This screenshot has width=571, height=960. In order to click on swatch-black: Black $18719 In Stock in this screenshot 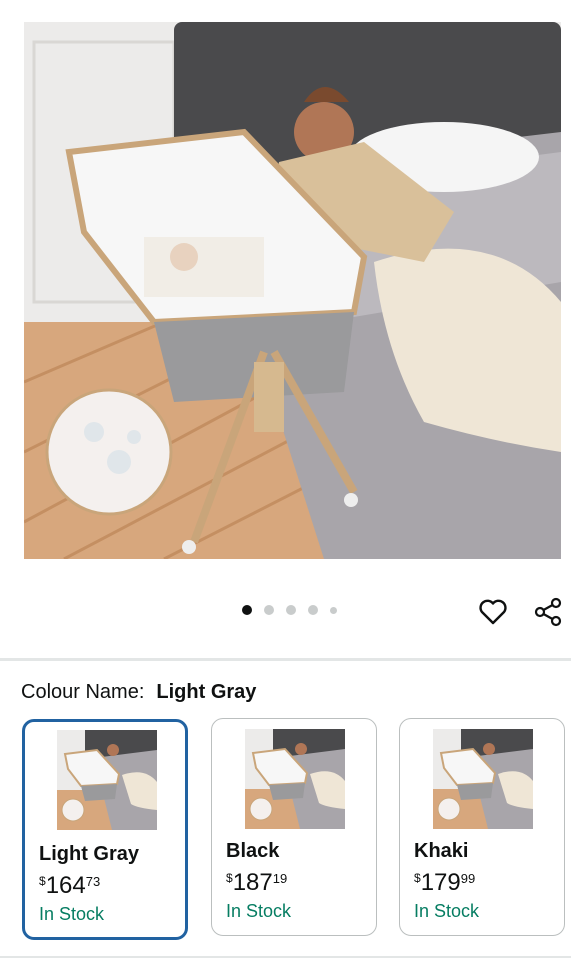, I will do `click(294, 827)`.